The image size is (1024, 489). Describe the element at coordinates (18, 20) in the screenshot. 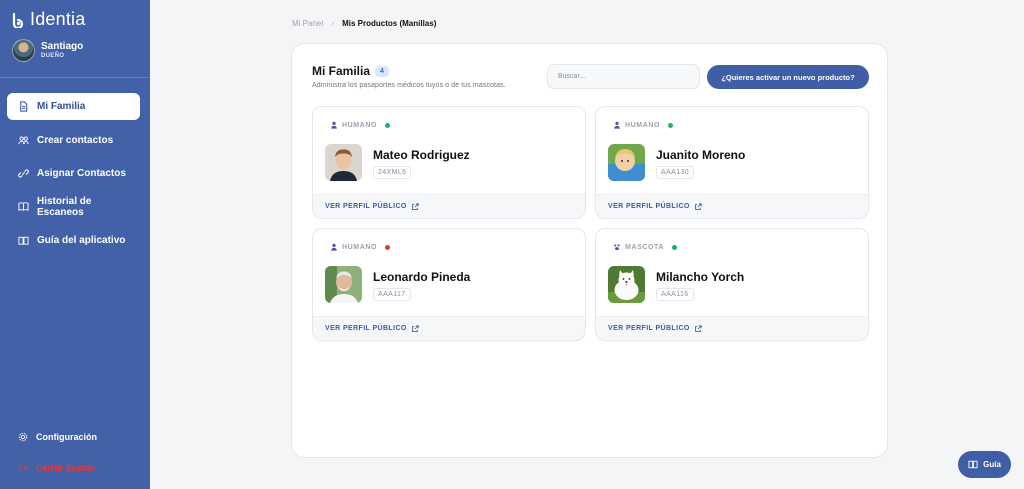

I see `identia-logo-icon` at that location.